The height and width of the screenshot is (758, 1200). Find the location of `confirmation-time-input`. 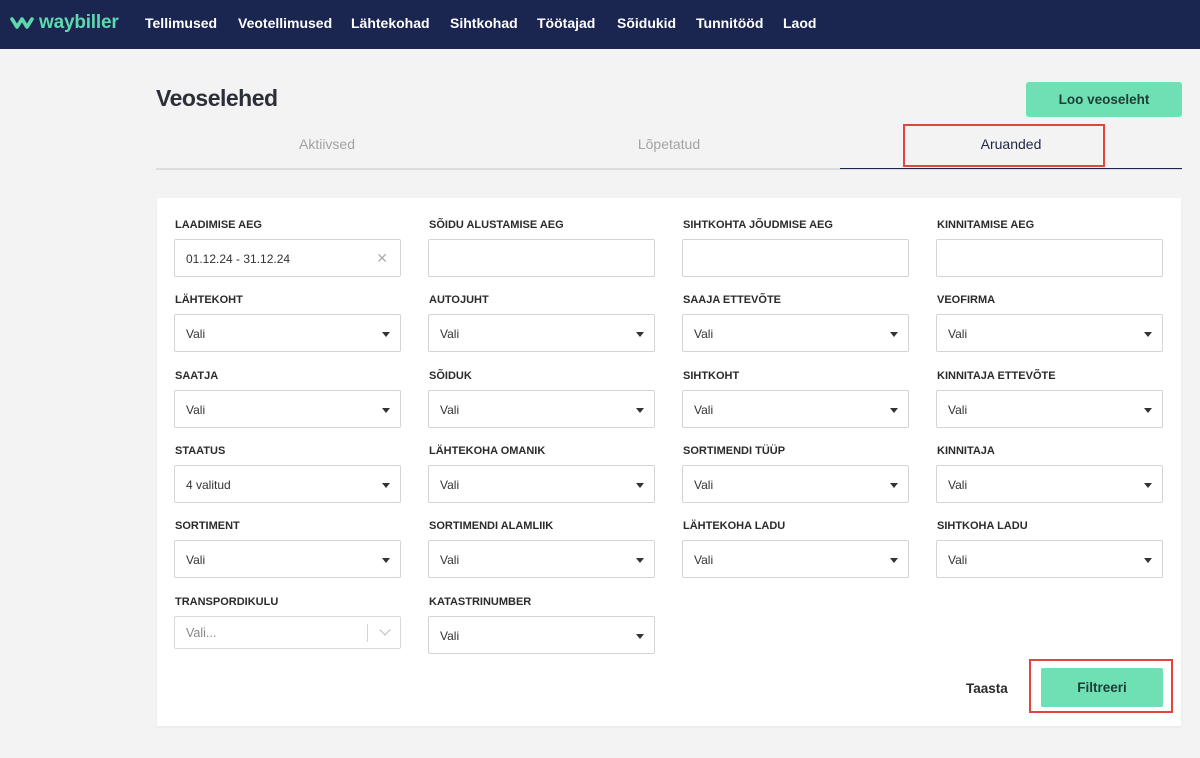

confirmation-time-input is located at coordinates (1049, 258).